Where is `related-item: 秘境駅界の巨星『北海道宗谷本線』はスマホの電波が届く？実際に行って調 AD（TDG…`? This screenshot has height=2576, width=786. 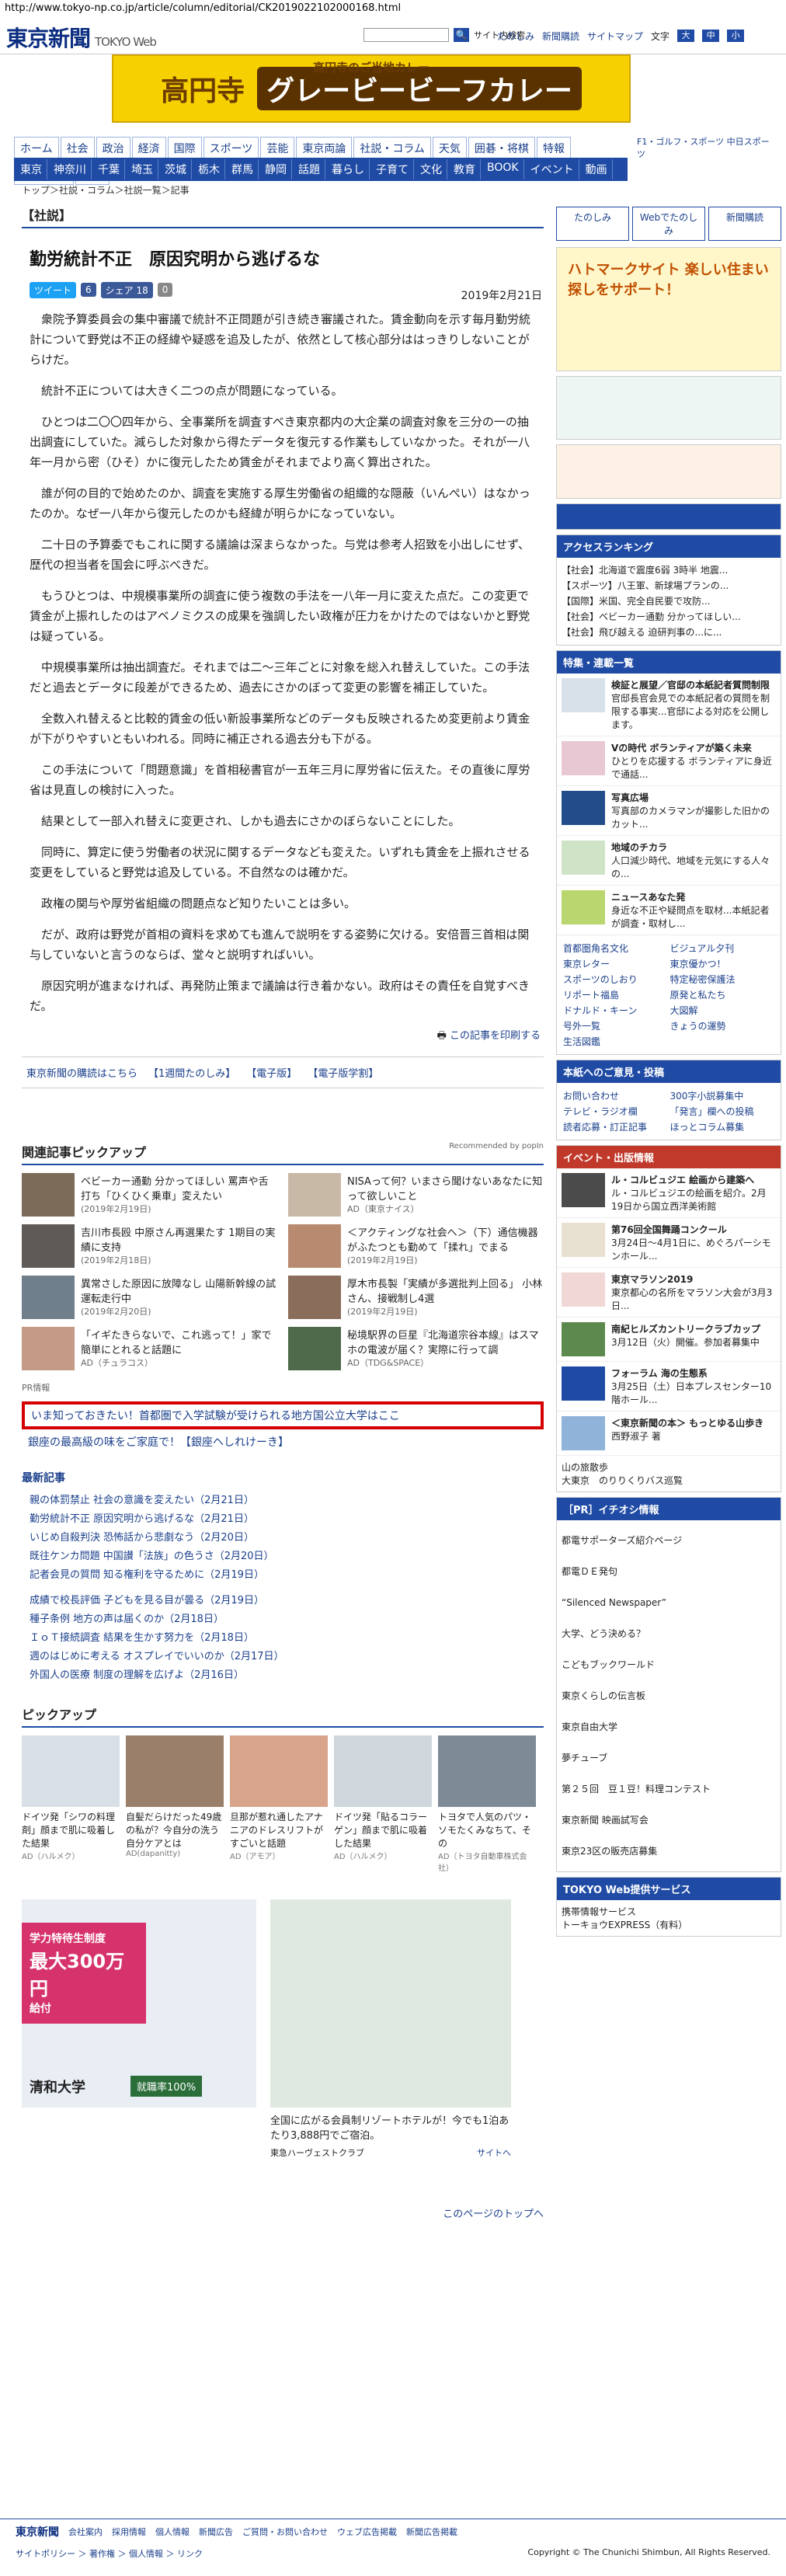 related-item: 秘境駅界の巨星『北海道宗谷本線』はスマホの電波が届く？実際に行って調 AD（TDG… is located at coordinates (416, 1348).